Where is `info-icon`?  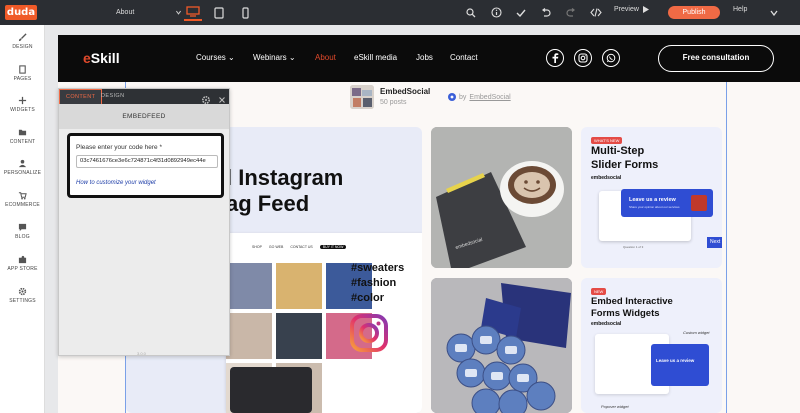 info-icon is located at coordinates (496, 12).